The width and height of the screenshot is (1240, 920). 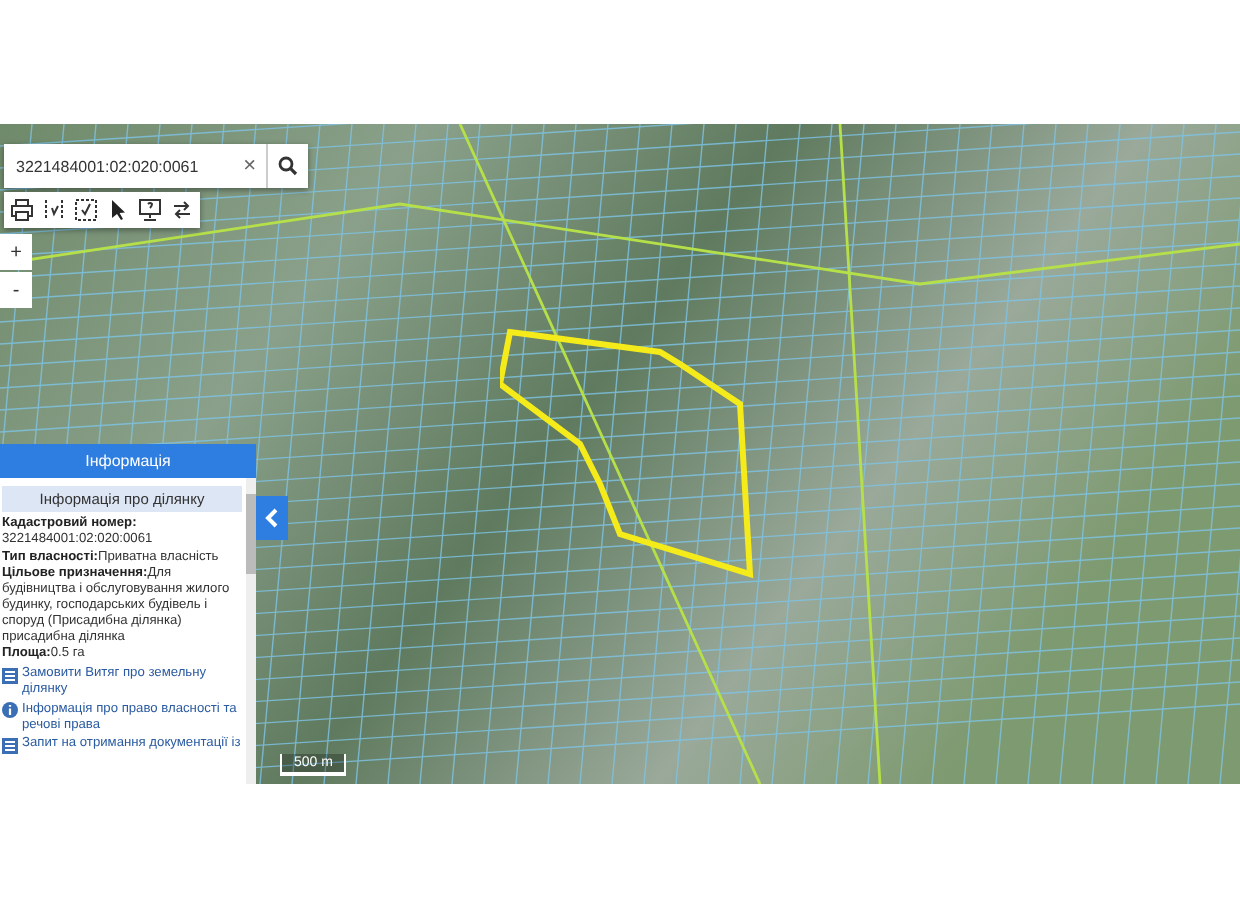 I want to click on help-button, so click(x=150, y=210).